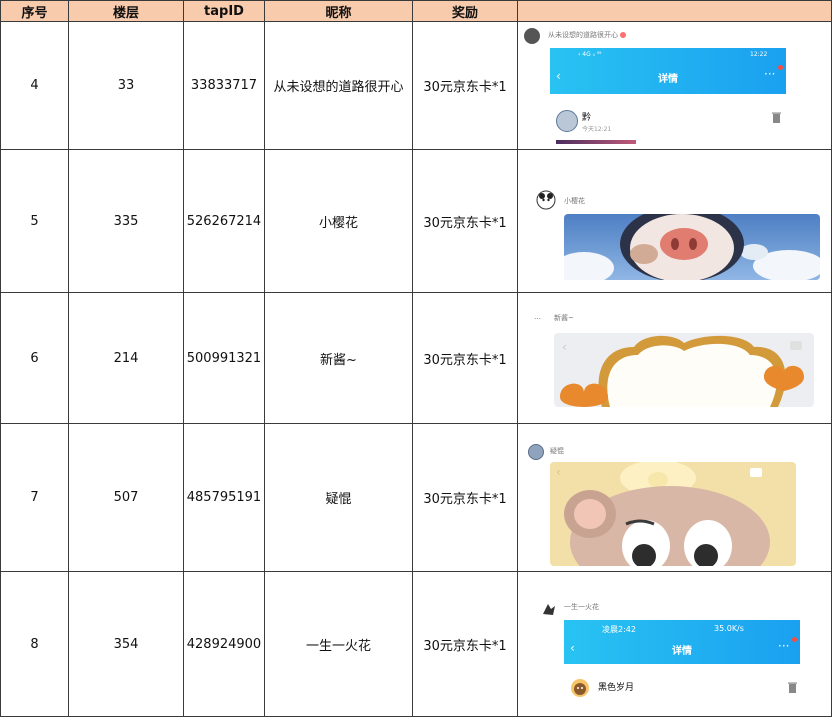  Describe the element at coordinates (224, 358) in the screenshot. I see `cell-tapid: 500991321` at that location.